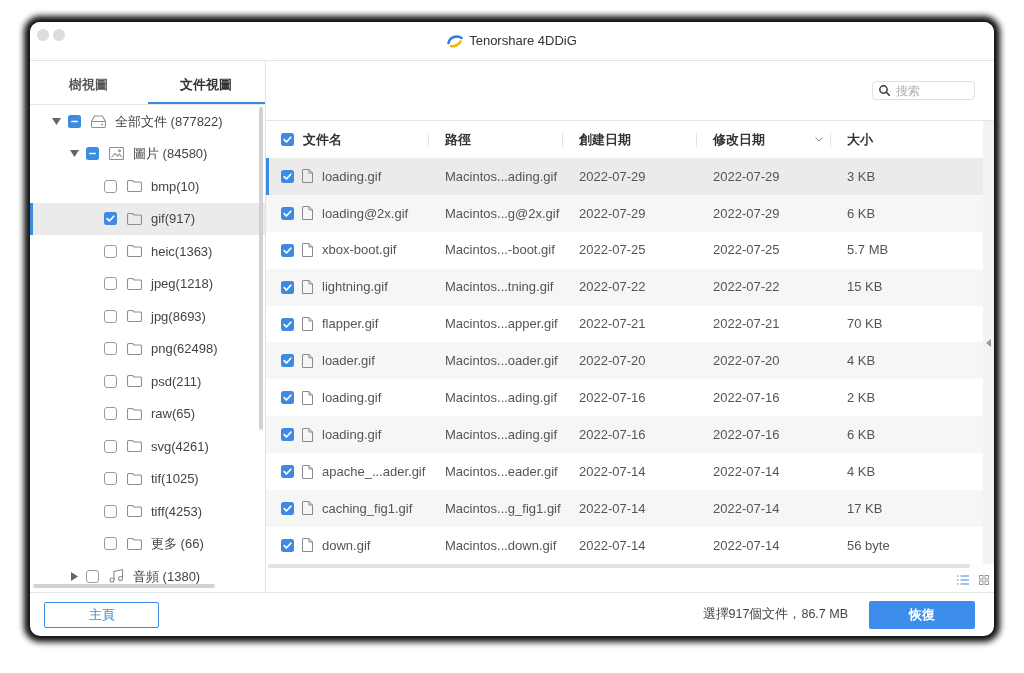  I want to click on table-cell-text: Macintos...eader.gif, so click(501, 471).